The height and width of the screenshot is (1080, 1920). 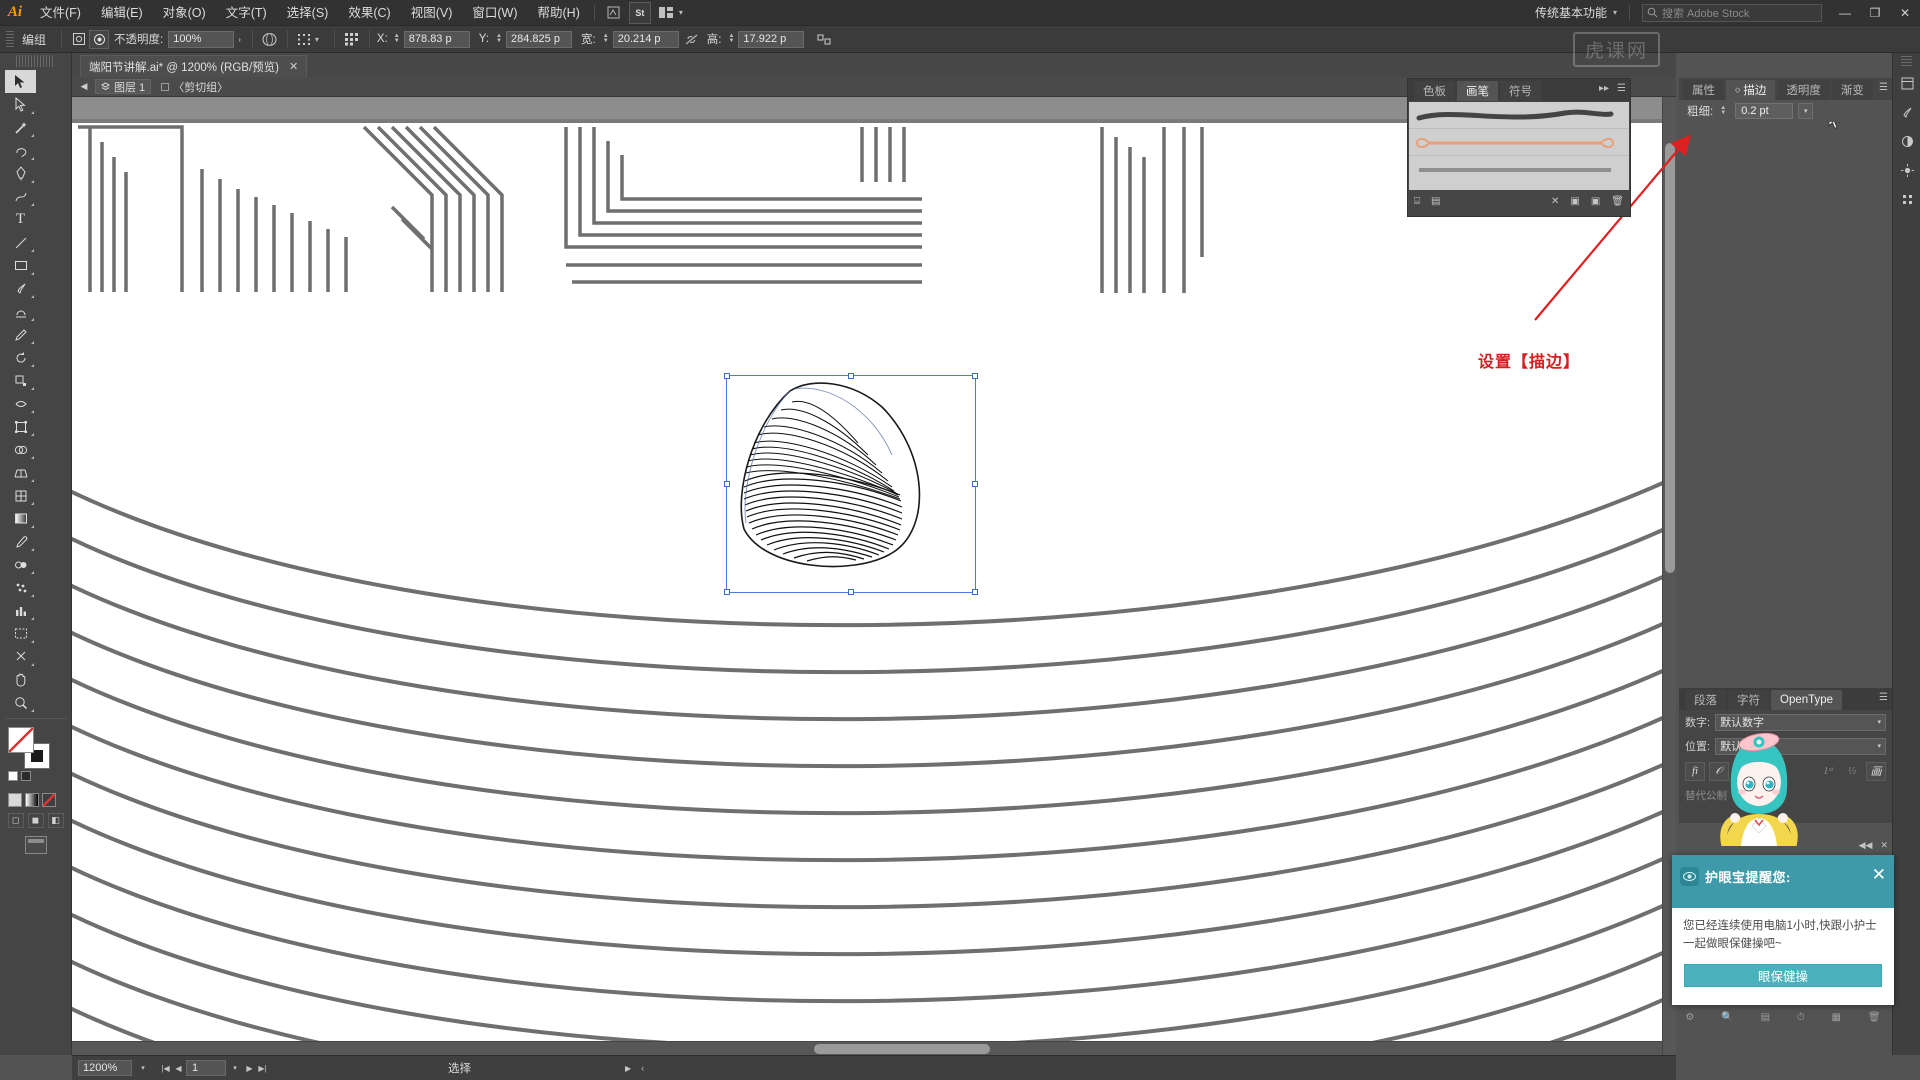 I want to click on draw-normal-button: ◻, so click(x=15, y=820).